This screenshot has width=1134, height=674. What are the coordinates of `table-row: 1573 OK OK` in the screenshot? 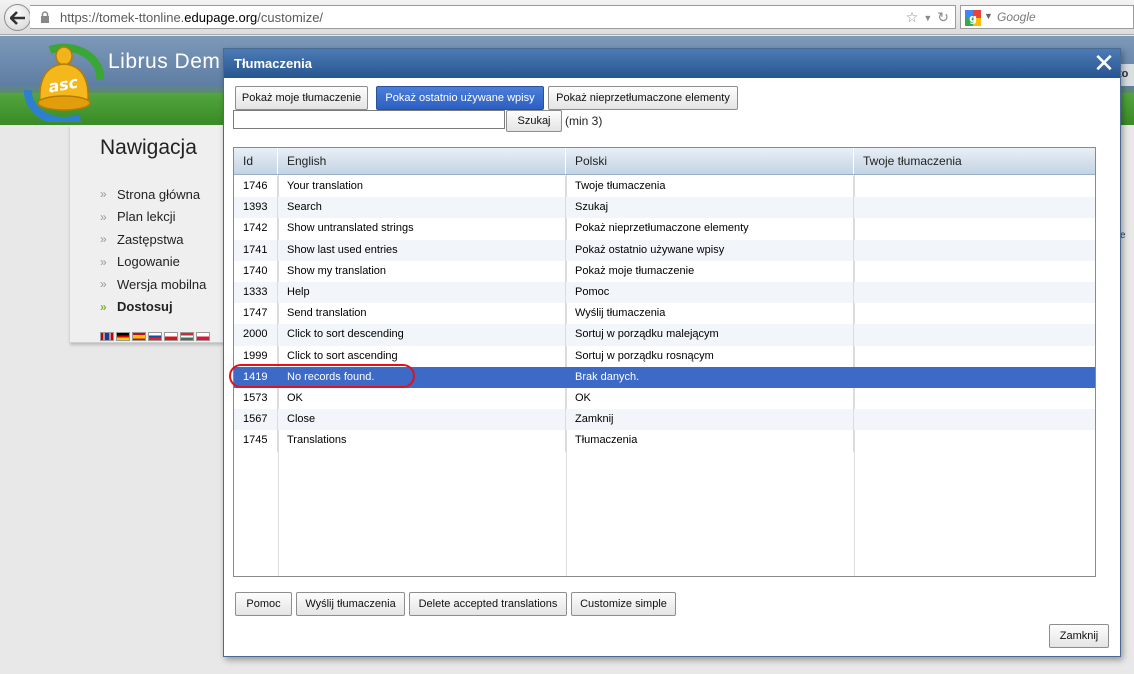 It's located at (664, 399).